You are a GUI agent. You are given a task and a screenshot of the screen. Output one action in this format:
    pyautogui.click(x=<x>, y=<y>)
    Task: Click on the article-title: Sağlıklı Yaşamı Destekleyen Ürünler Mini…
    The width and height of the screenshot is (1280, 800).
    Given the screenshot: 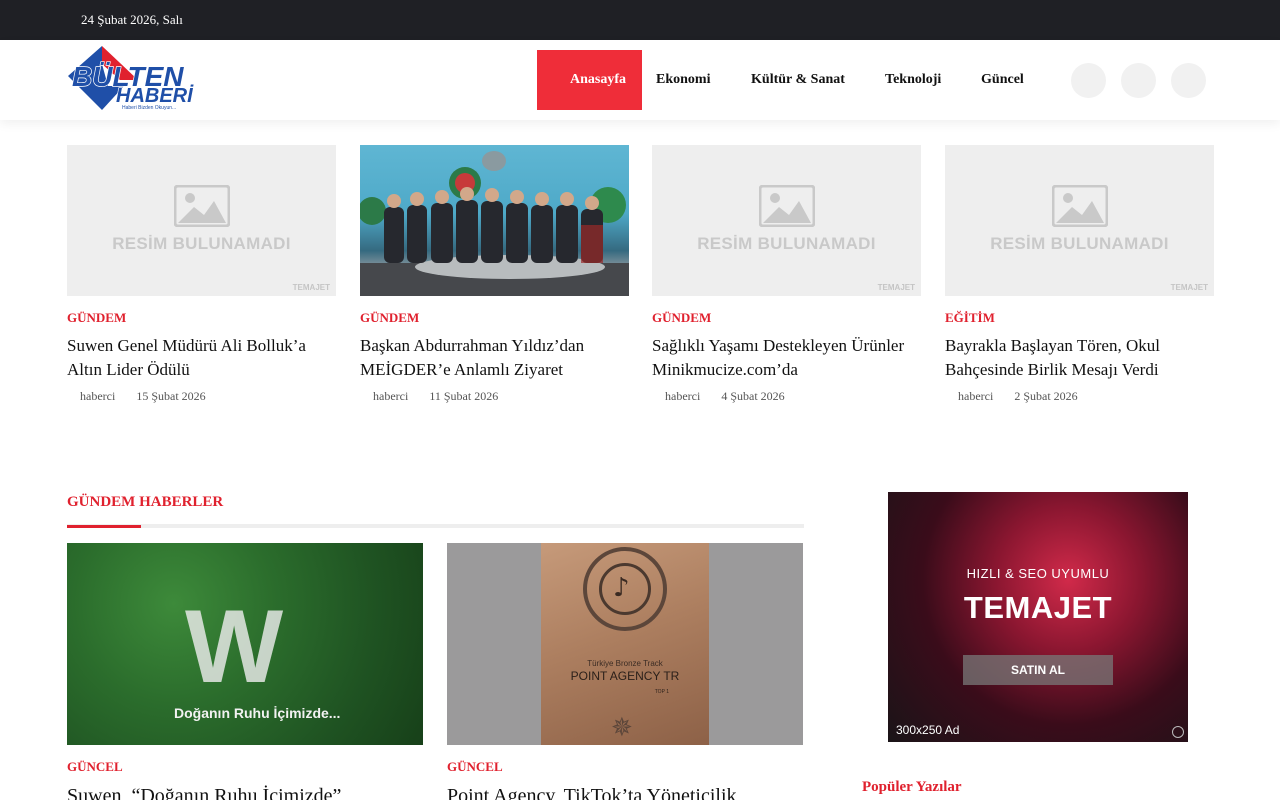 What is the action you would take?
    pyautogui.click(x=786, y=358)
    